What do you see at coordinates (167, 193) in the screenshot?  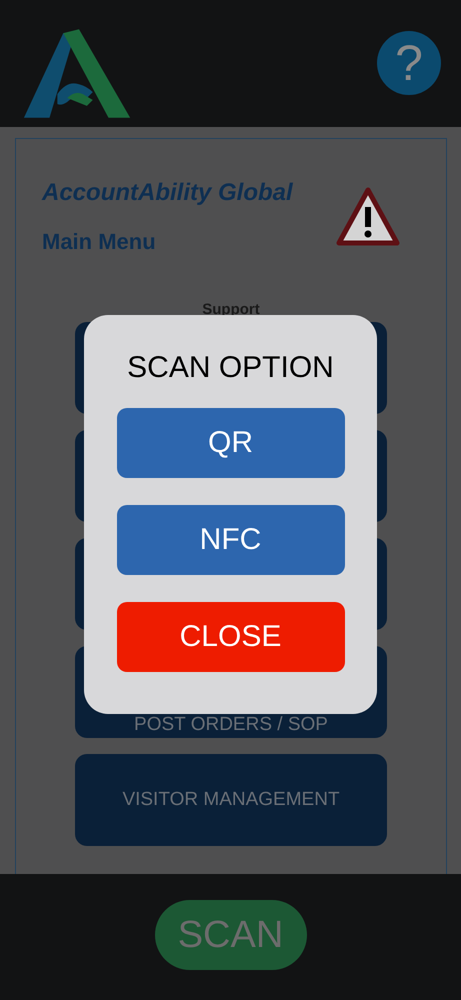 I see `company-name: AccountAbility Global` at bounding box center [167, 193].